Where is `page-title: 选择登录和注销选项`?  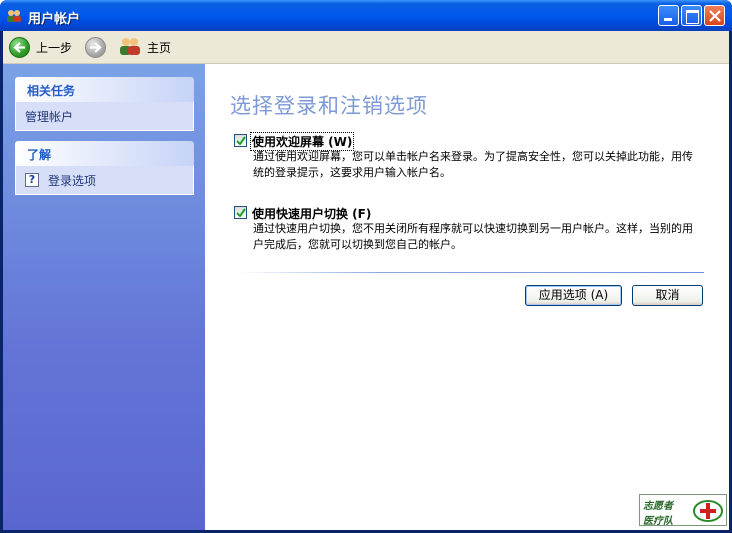
page-title: 选择登录和注销选项 is located at coordinates (329, 106).